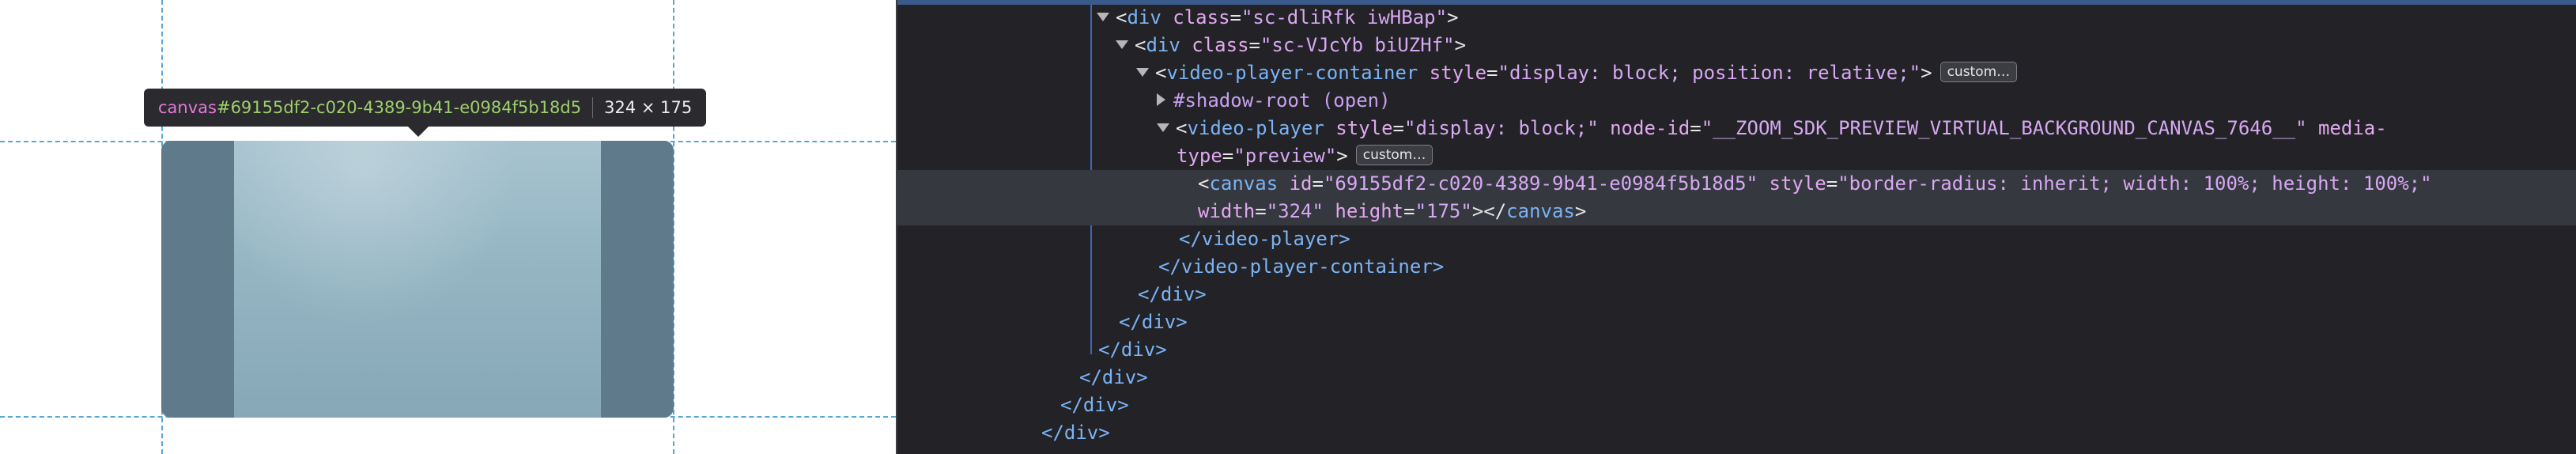  I want to click on highlighted-canvas-element, so click(417, 279).